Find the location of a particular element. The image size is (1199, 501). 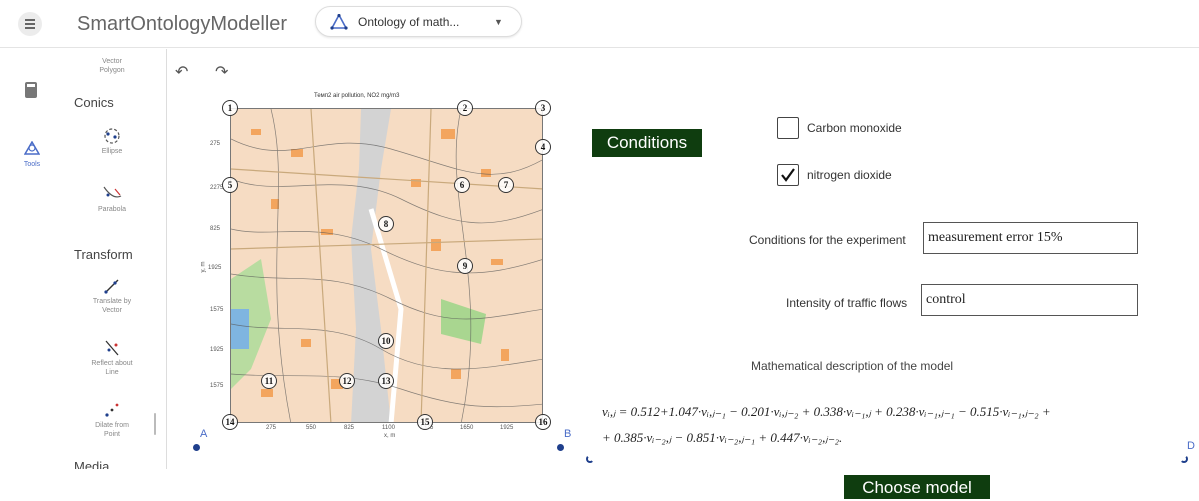

tool-parabola-label: Parabola is located at coordinates (112, 209).